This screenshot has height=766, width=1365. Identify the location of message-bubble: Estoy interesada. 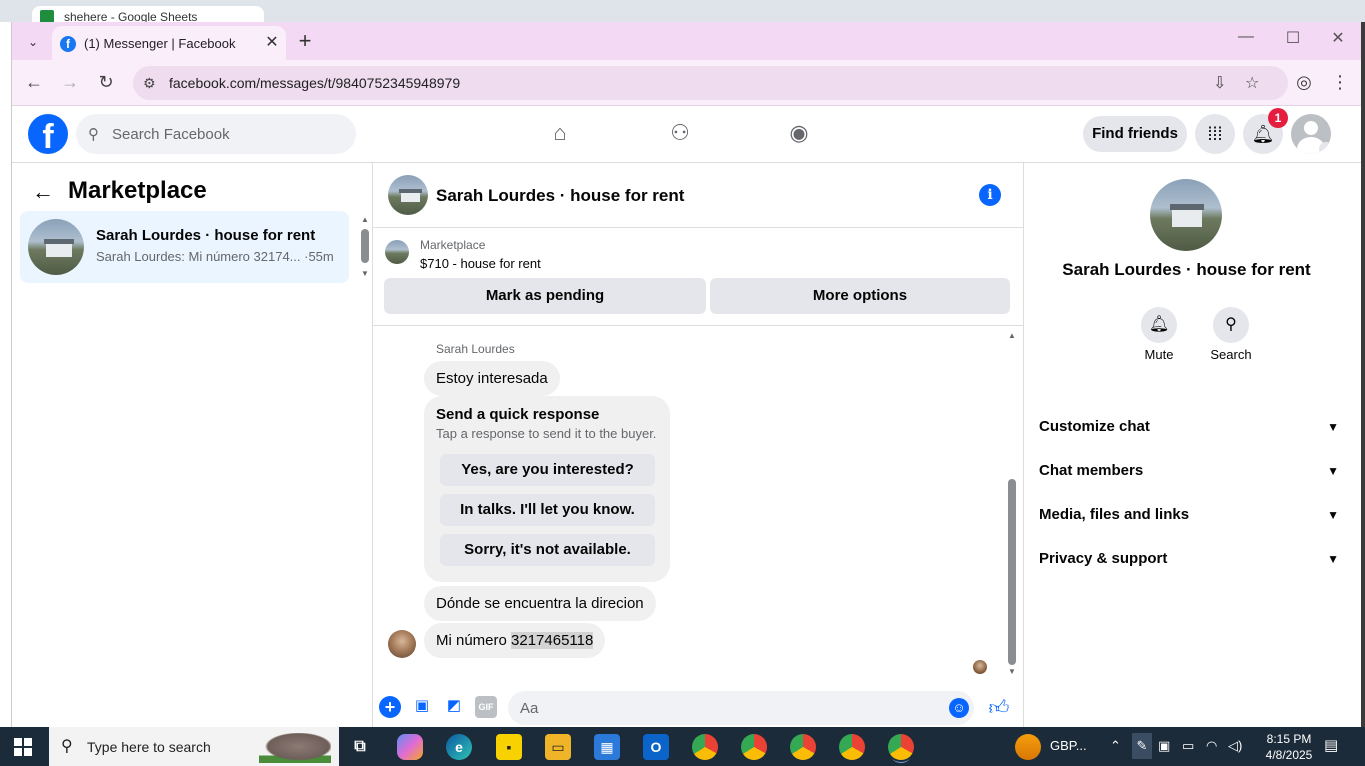
(492, 378).